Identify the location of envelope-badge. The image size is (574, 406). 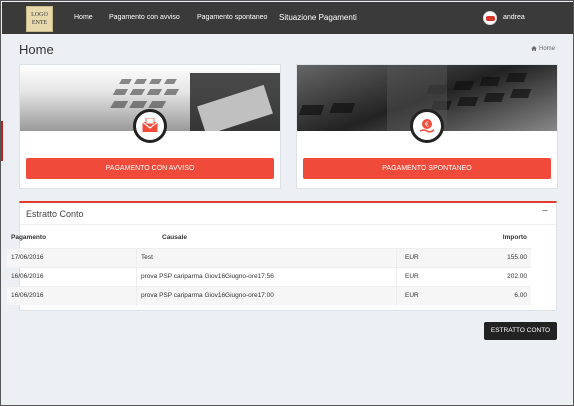
(150, 126).